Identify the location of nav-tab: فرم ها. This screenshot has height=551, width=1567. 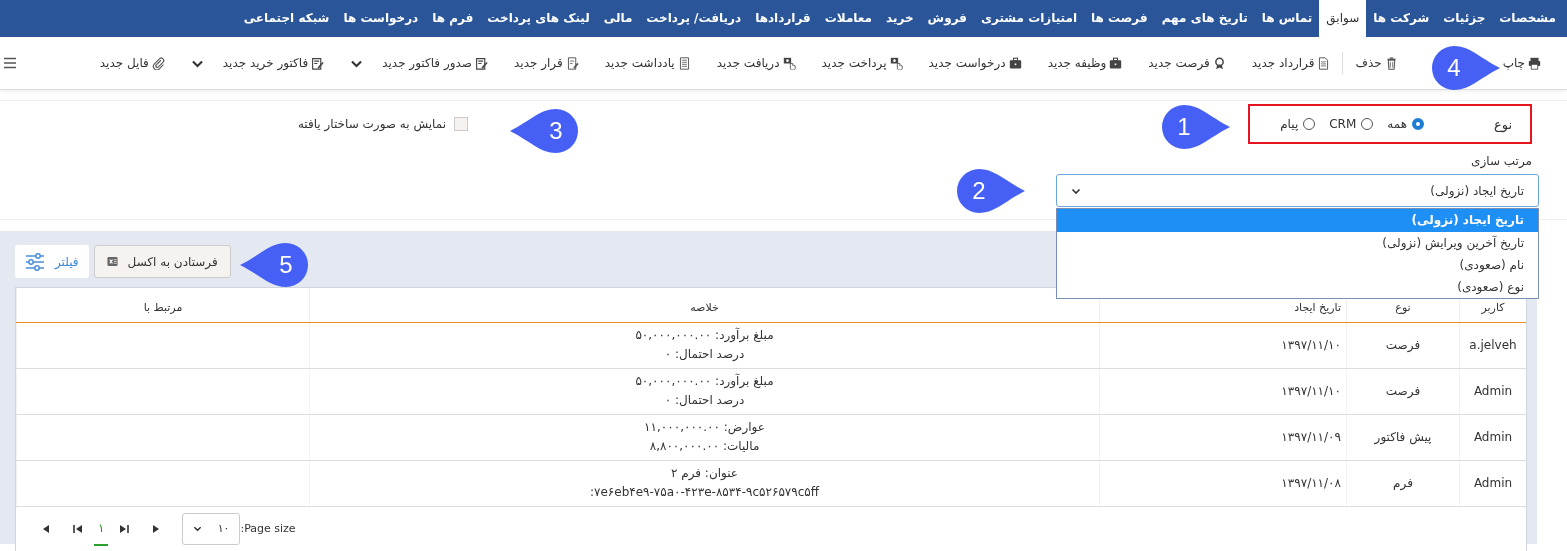
(453, 18).